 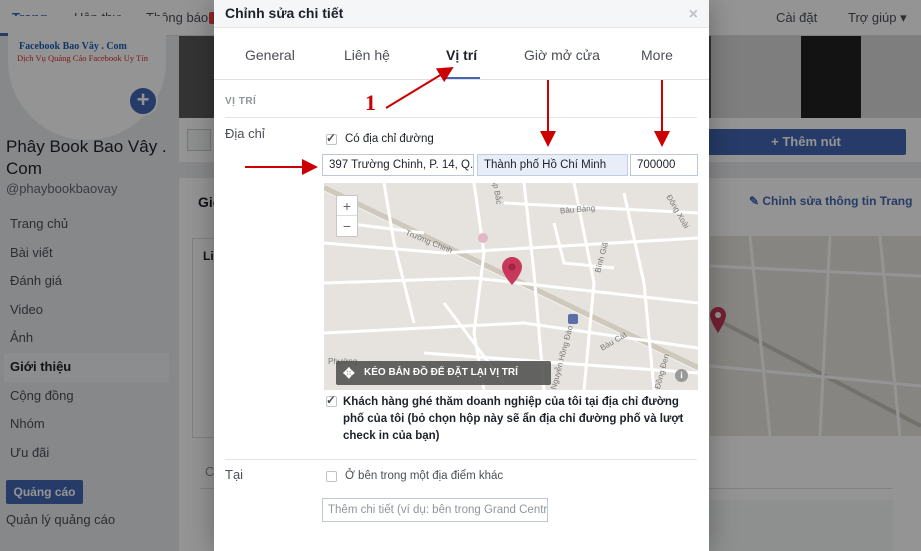 What do you see at coordinates (331, 138) in the screenshot?
I see `has-street-address-checkbox` at bounding box center [331, 138].